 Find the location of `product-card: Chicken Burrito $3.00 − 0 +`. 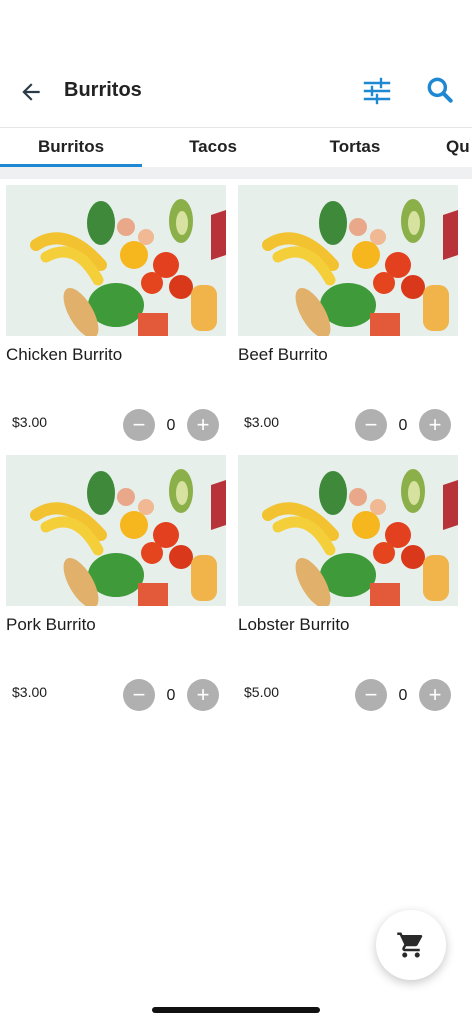

product-card: Chicken Burrito $3.00 − 0 + is located at coordinates (116, 315).